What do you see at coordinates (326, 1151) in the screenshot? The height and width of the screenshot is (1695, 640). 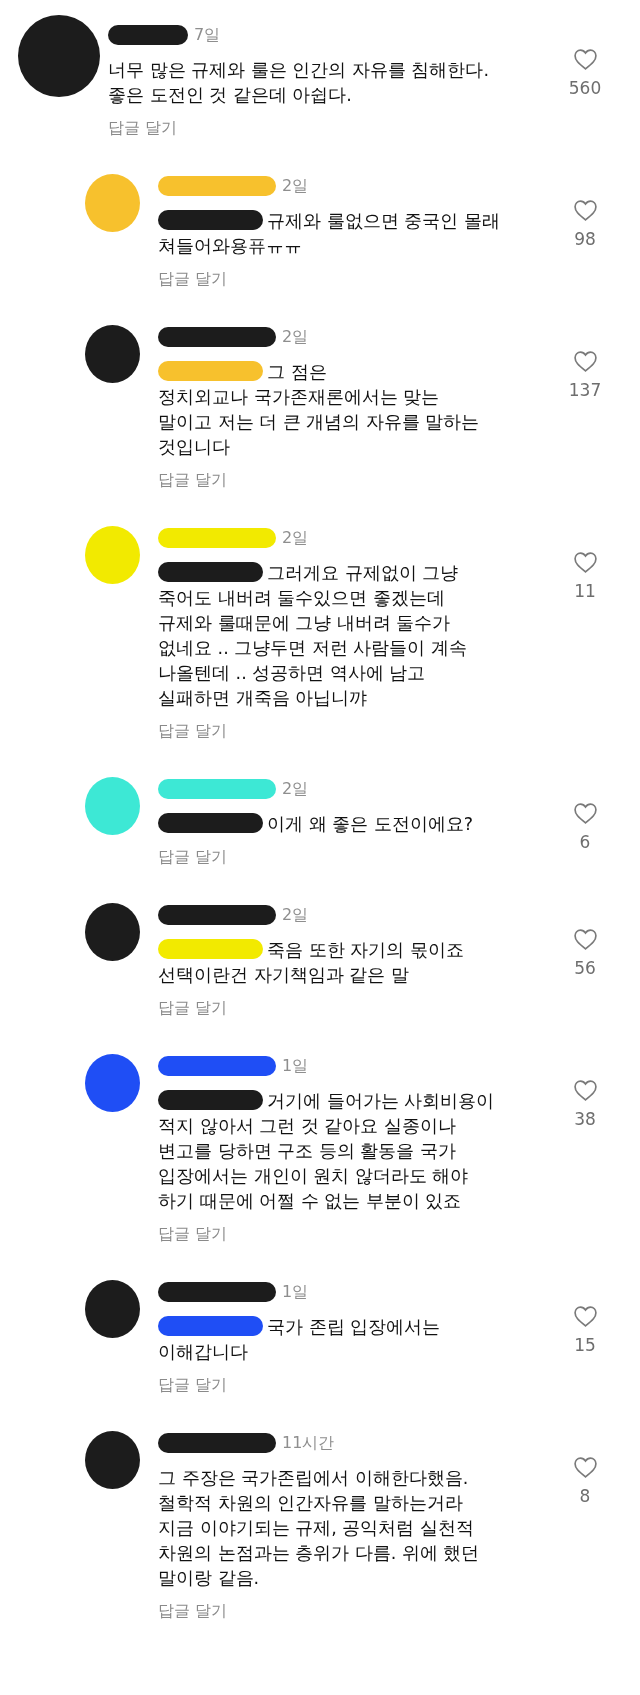 I see `comment-text: 거기에 들어가는 사회비용이 적지 않아서 그런 것 같아요 실종이나 변고를 당하면 구조 등의 활동을 국가 입장에서는 개인이 원치 않더라도 해야 하기 때문에 어쩔 수 없는 부분이 있죠` at bounding box center [326, 1151].